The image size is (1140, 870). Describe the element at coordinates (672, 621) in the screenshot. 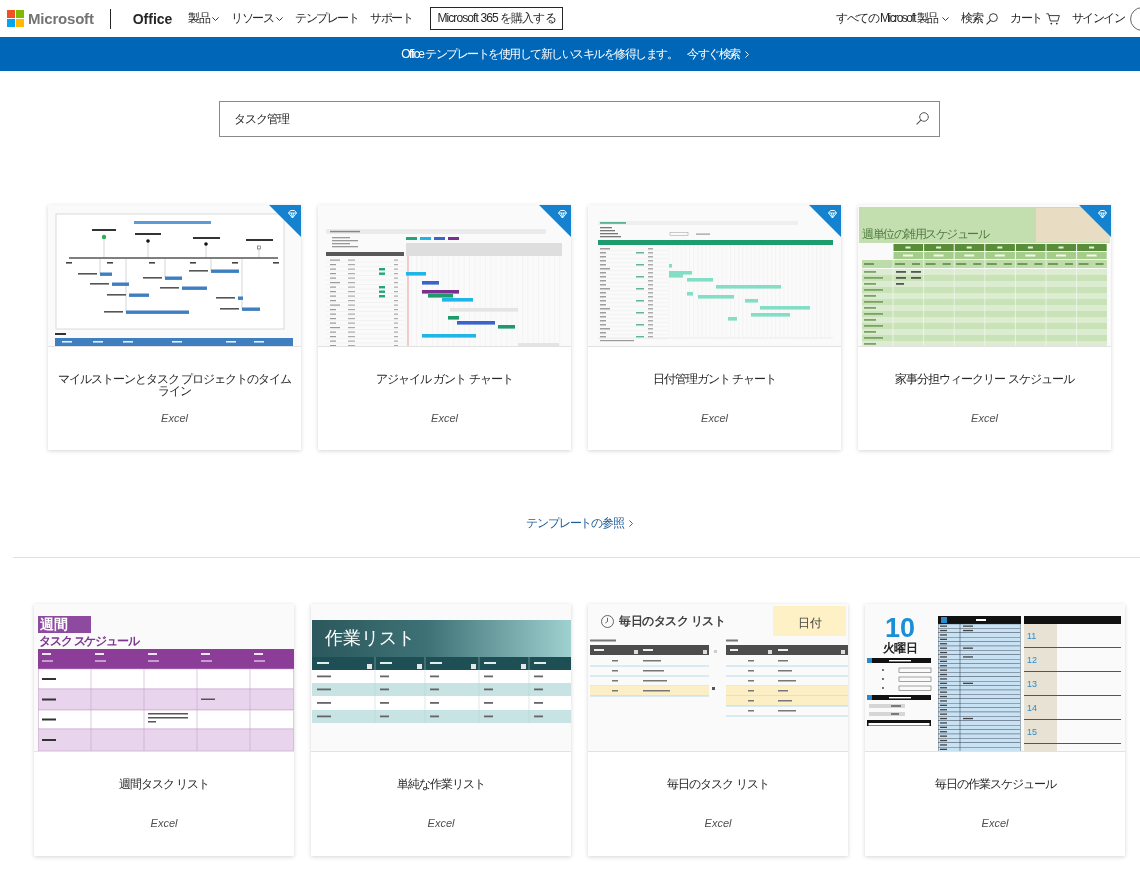

I see `sheet-title: 毎日のタスク リスト` at that location.